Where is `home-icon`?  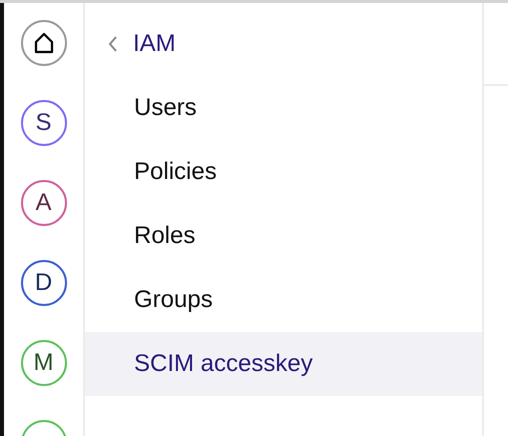
home-icon is located at coordinates (43, 43).